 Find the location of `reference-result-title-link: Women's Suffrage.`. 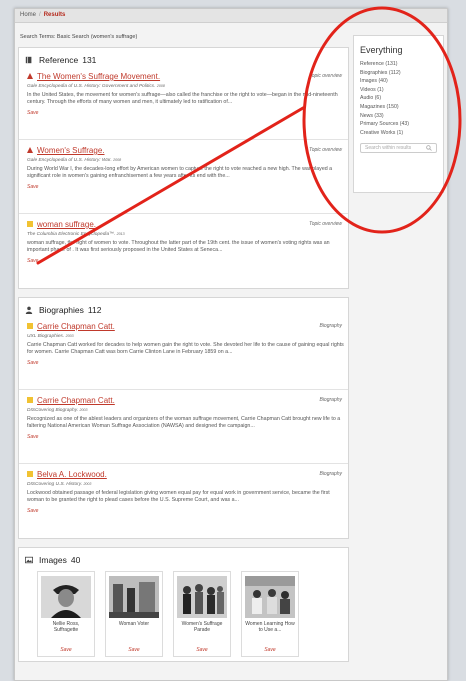

reference-result-title-link: Women's Suffrage. is located at coordinates (71, 150).